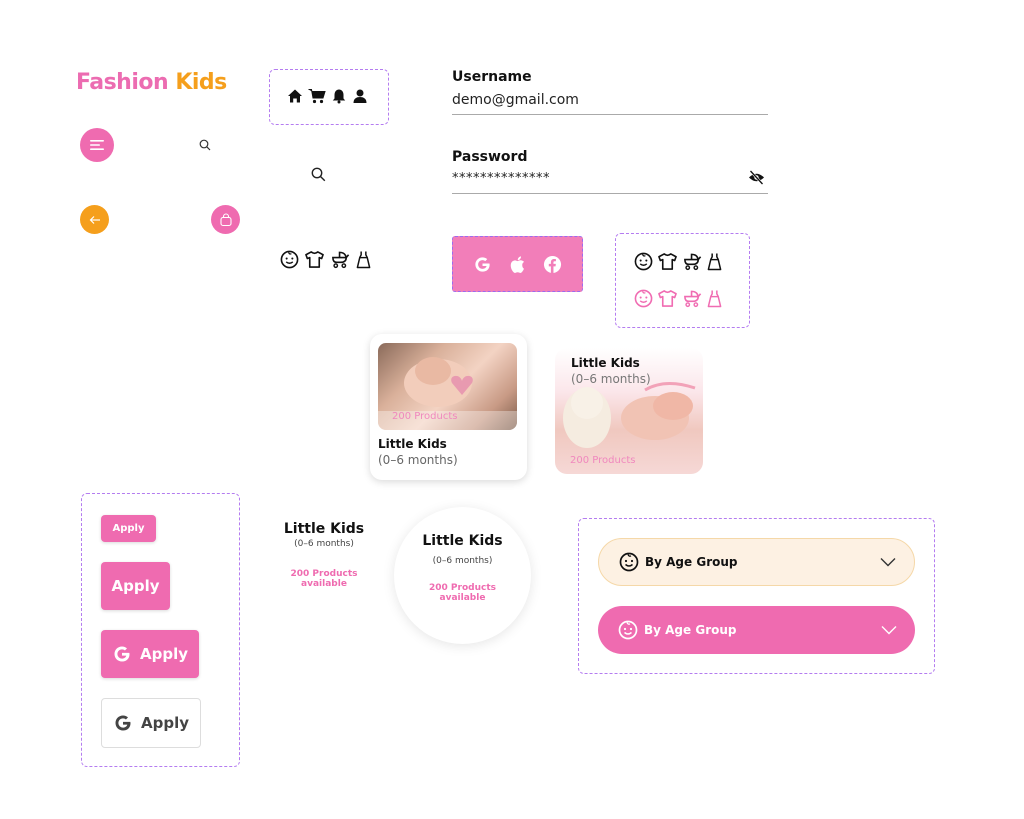 The width and height of the screenshot is (1024, 819). I want to click on home-icon, so click(295, 96).